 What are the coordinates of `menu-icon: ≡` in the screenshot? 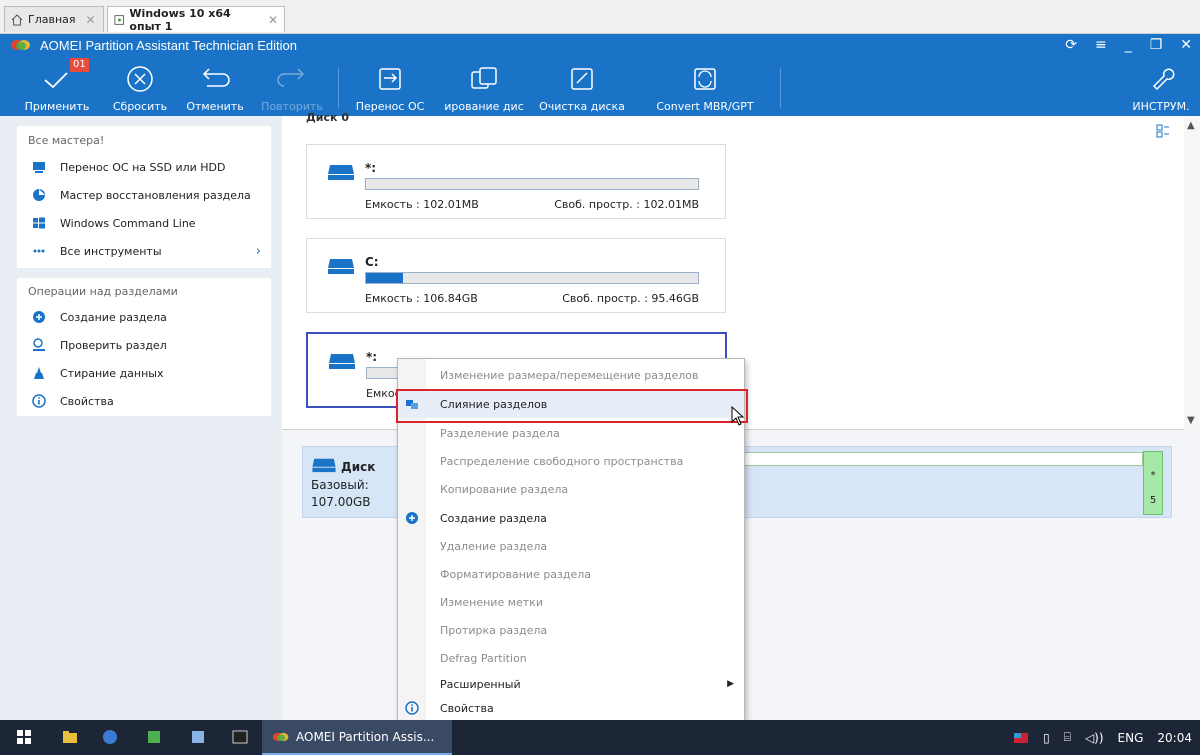 It's located at (1101, 45).